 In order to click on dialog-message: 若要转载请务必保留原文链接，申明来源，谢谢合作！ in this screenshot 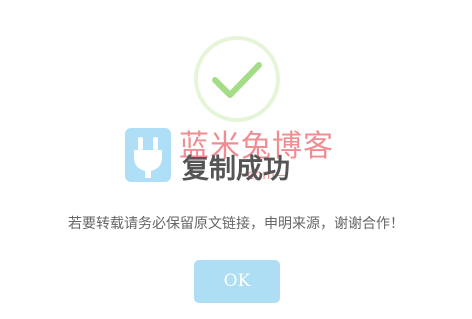, I will do `click(236, 224)`.